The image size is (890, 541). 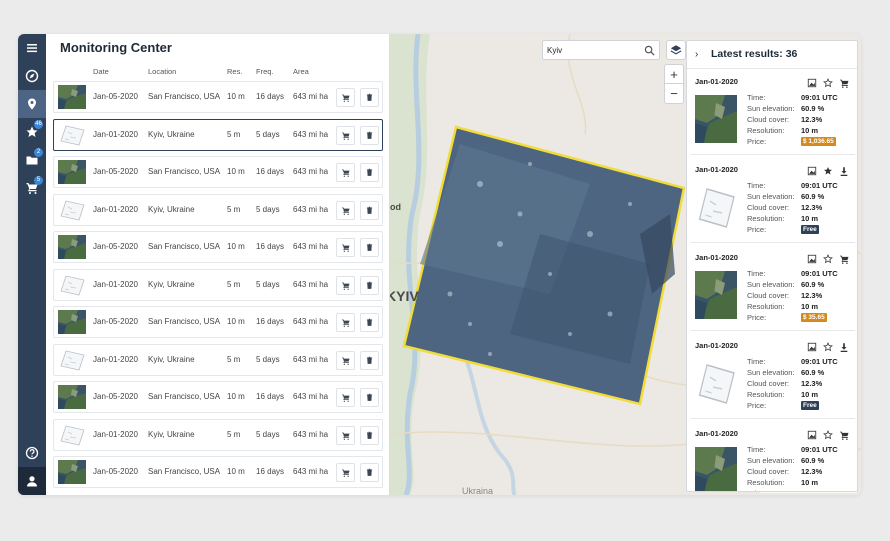 I want to click on result-sun-elevation-label: Sun elevation:, so click(x=771, y=108).